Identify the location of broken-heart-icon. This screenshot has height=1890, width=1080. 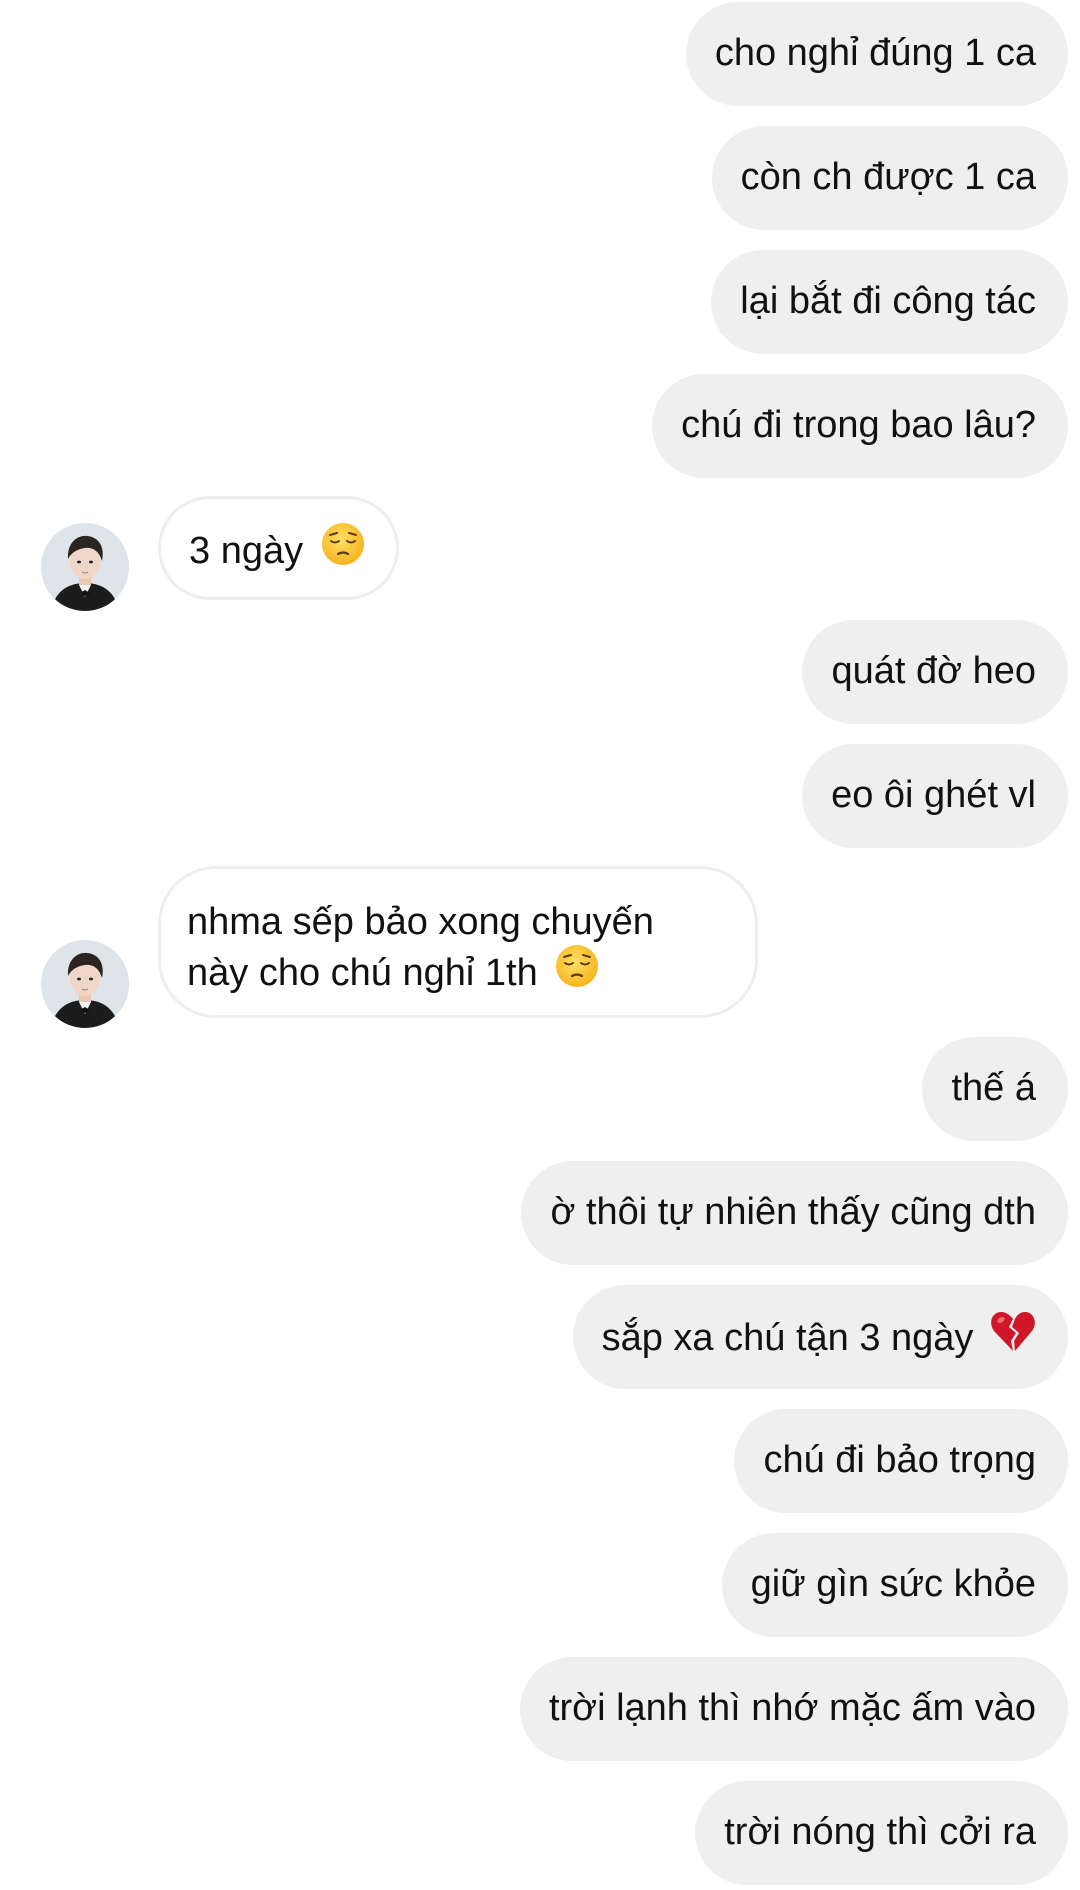
(1013, 1337).